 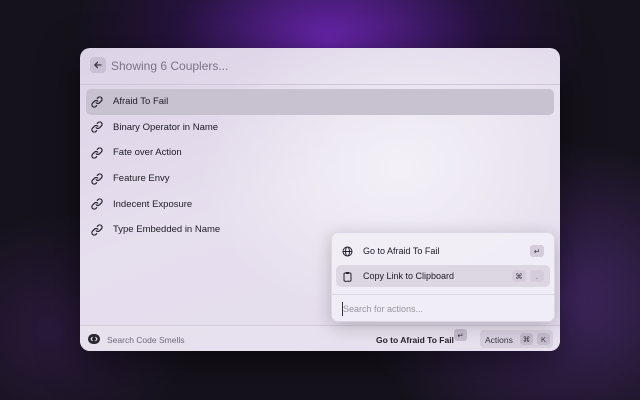 I want to click on k-key: K, so click(x=543, y=339).